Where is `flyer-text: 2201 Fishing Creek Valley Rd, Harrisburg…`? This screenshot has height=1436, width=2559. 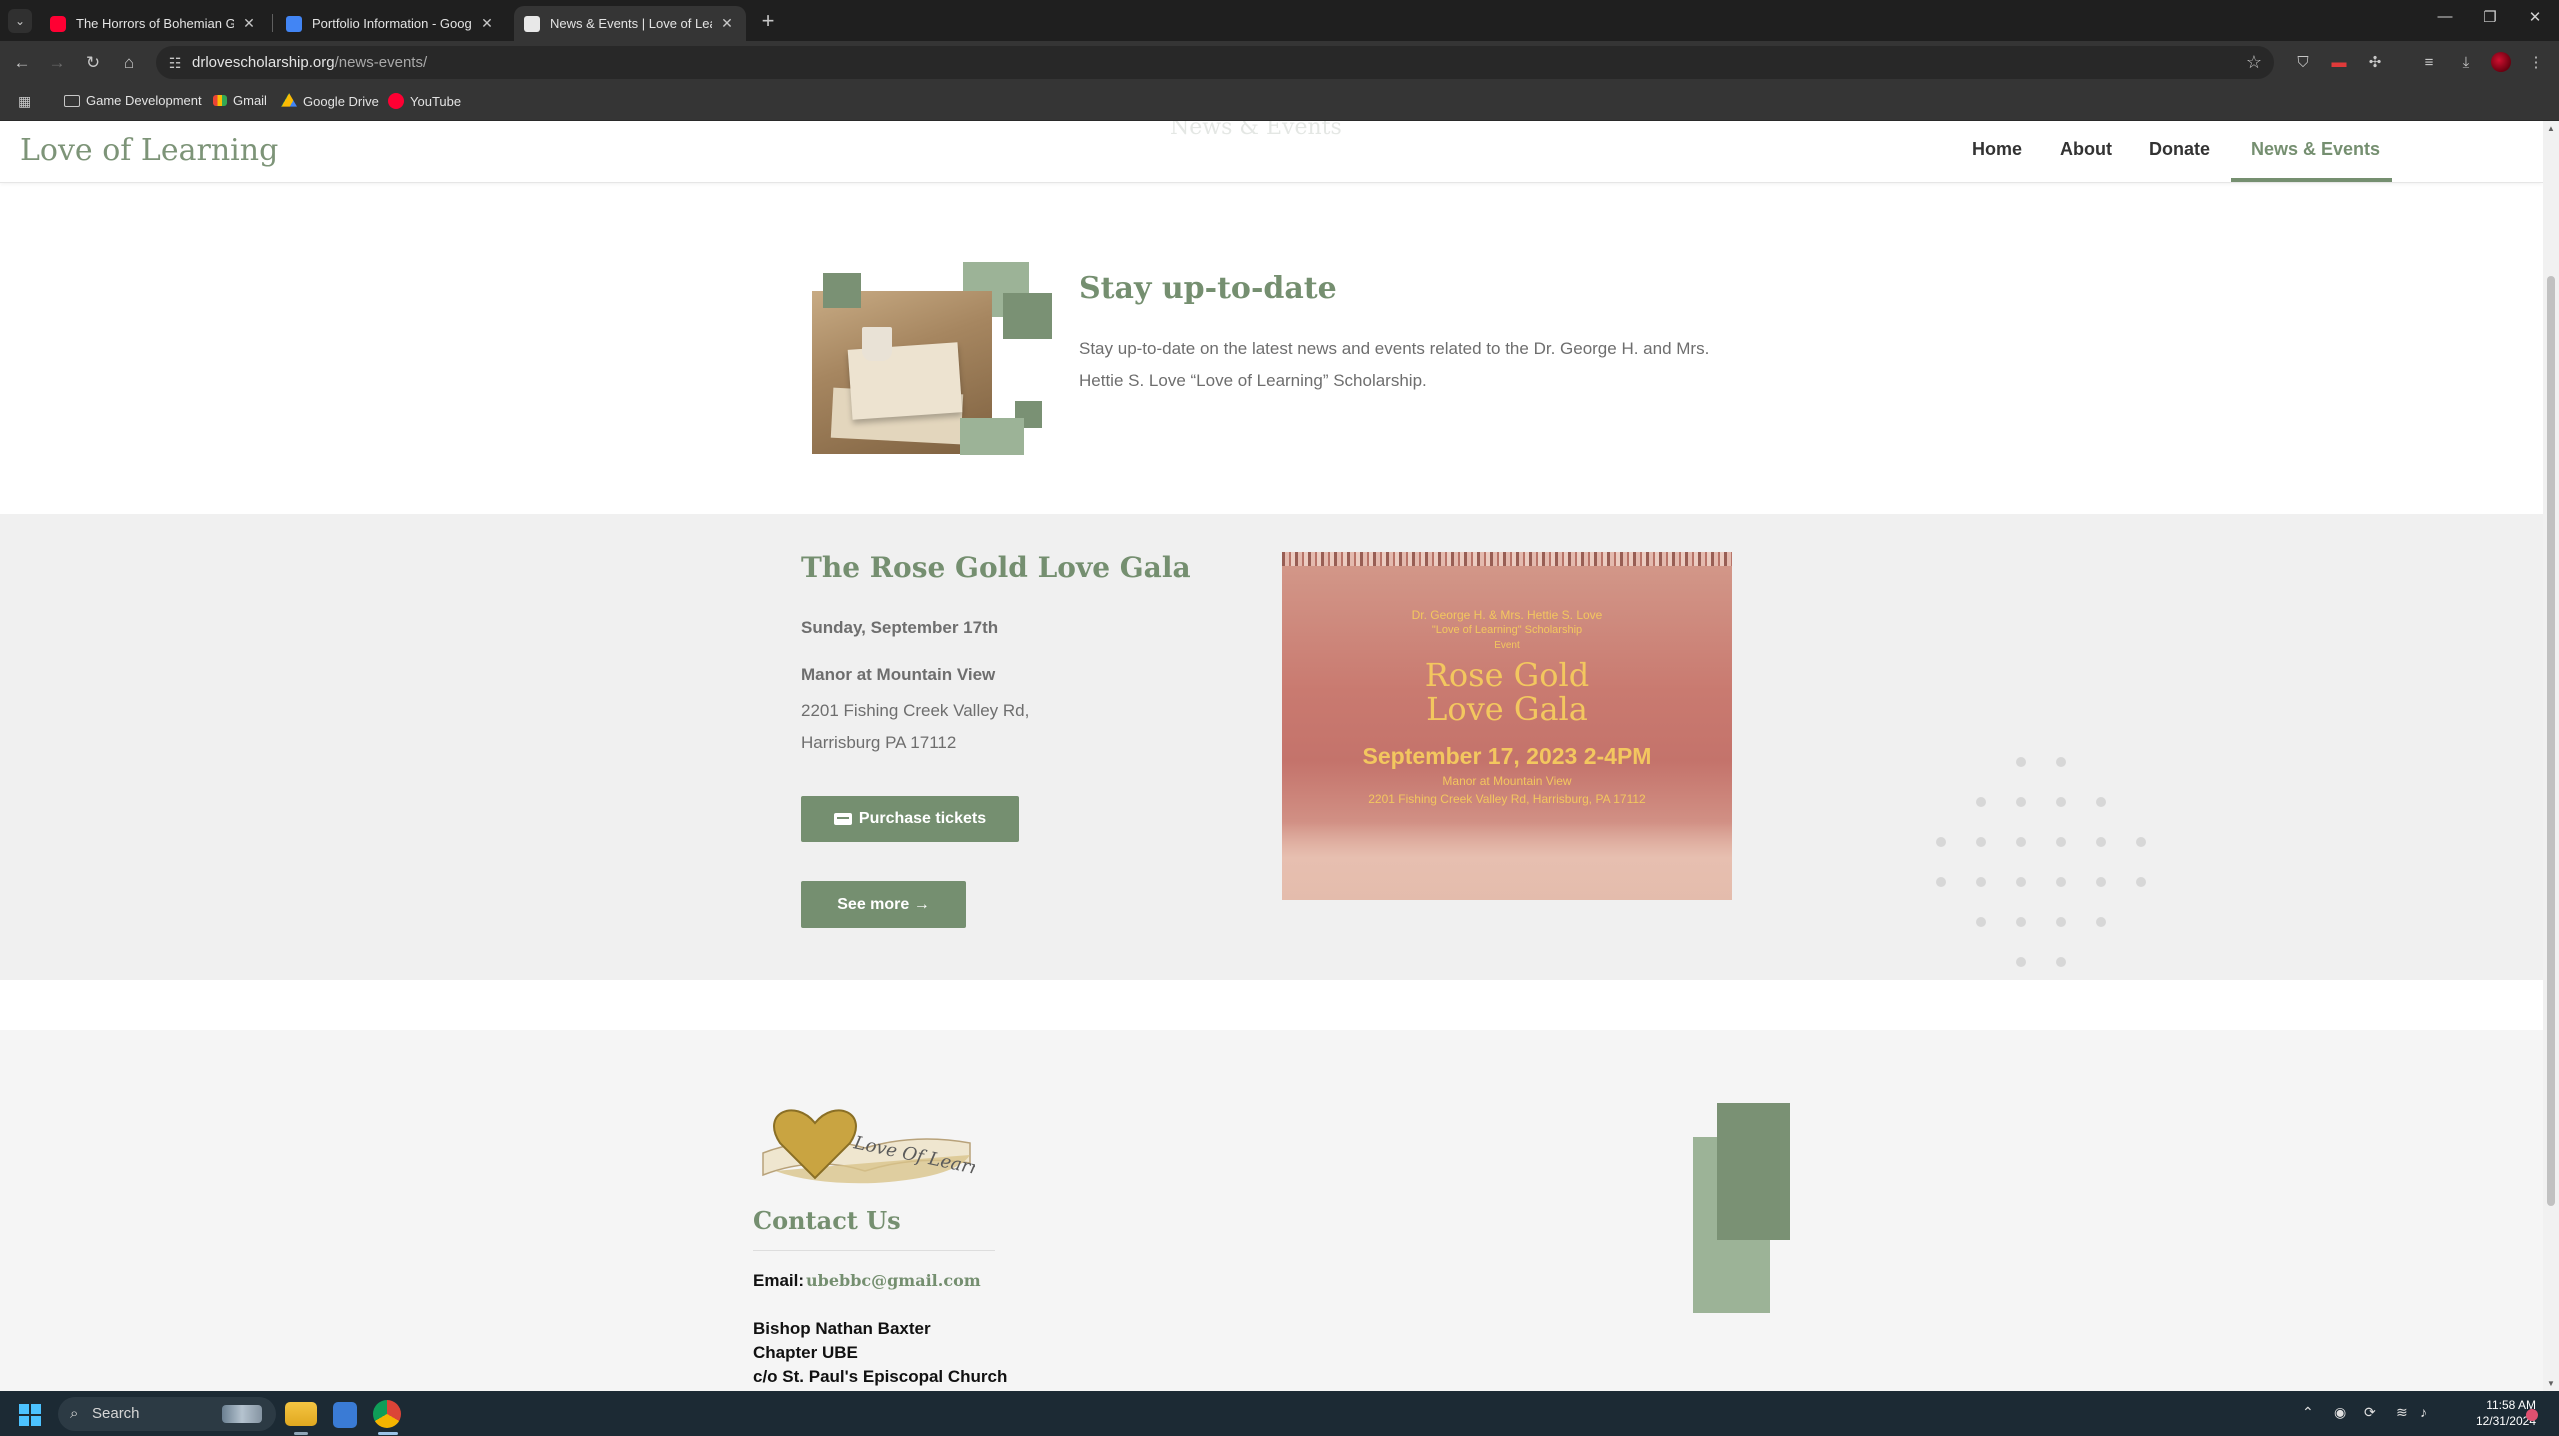 flyer-text: 2201 Fishing Creek Valley Rd, Harrisburg… is located at coordinates (1507, 799).